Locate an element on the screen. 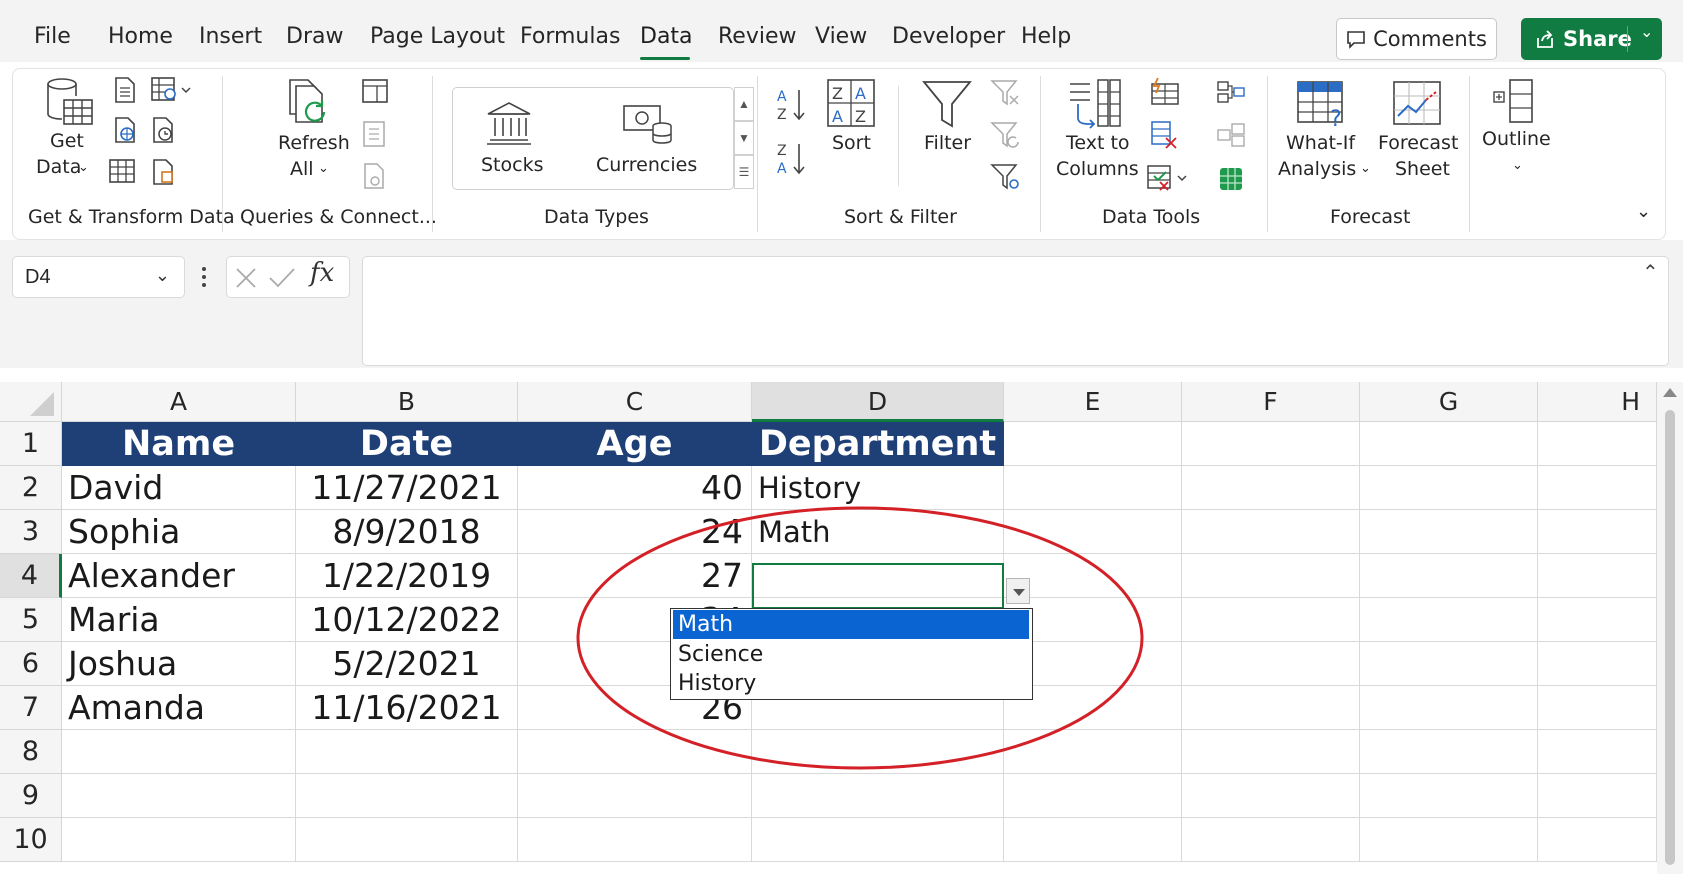 This screenshot has width=1683, height=874. sort-label: Sort is located at coordinates (851, 143).